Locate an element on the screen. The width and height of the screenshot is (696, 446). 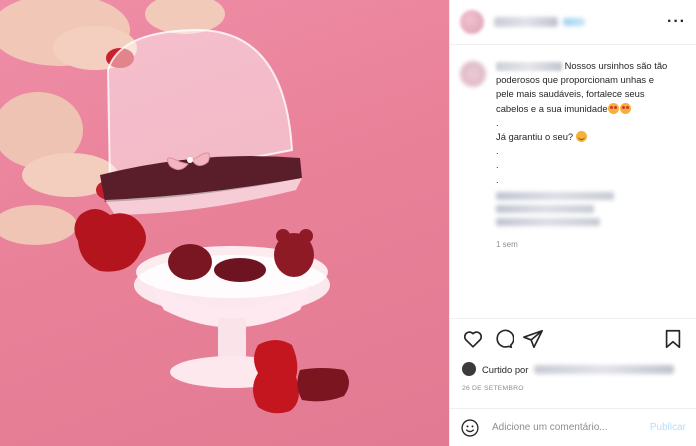
liker-avatar is located at coordinates (469, 369).